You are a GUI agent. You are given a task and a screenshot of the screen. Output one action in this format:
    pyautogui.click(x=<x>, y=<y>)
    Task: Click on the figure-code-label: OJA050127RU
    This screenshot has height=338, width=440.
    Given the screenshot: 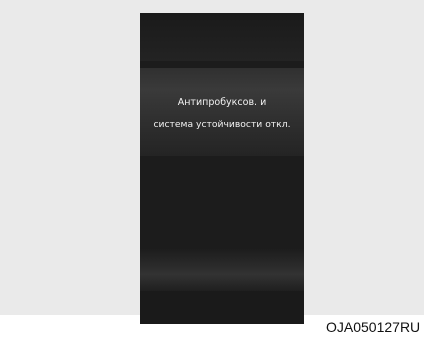 What is the action you would take?
    pyautogui.click(x=373, y=327)
    